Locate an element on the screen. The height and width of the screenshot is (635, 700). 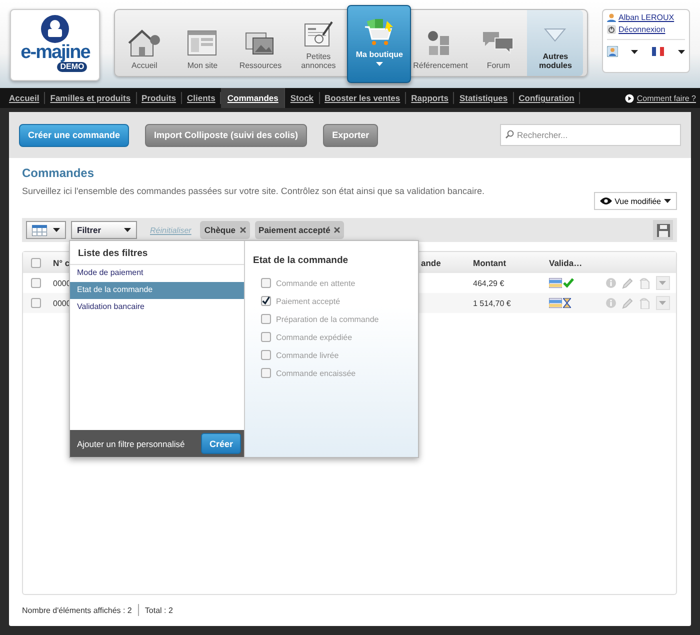
table-cell-text: 1 514,70 € is located at coordinates (492, 303).